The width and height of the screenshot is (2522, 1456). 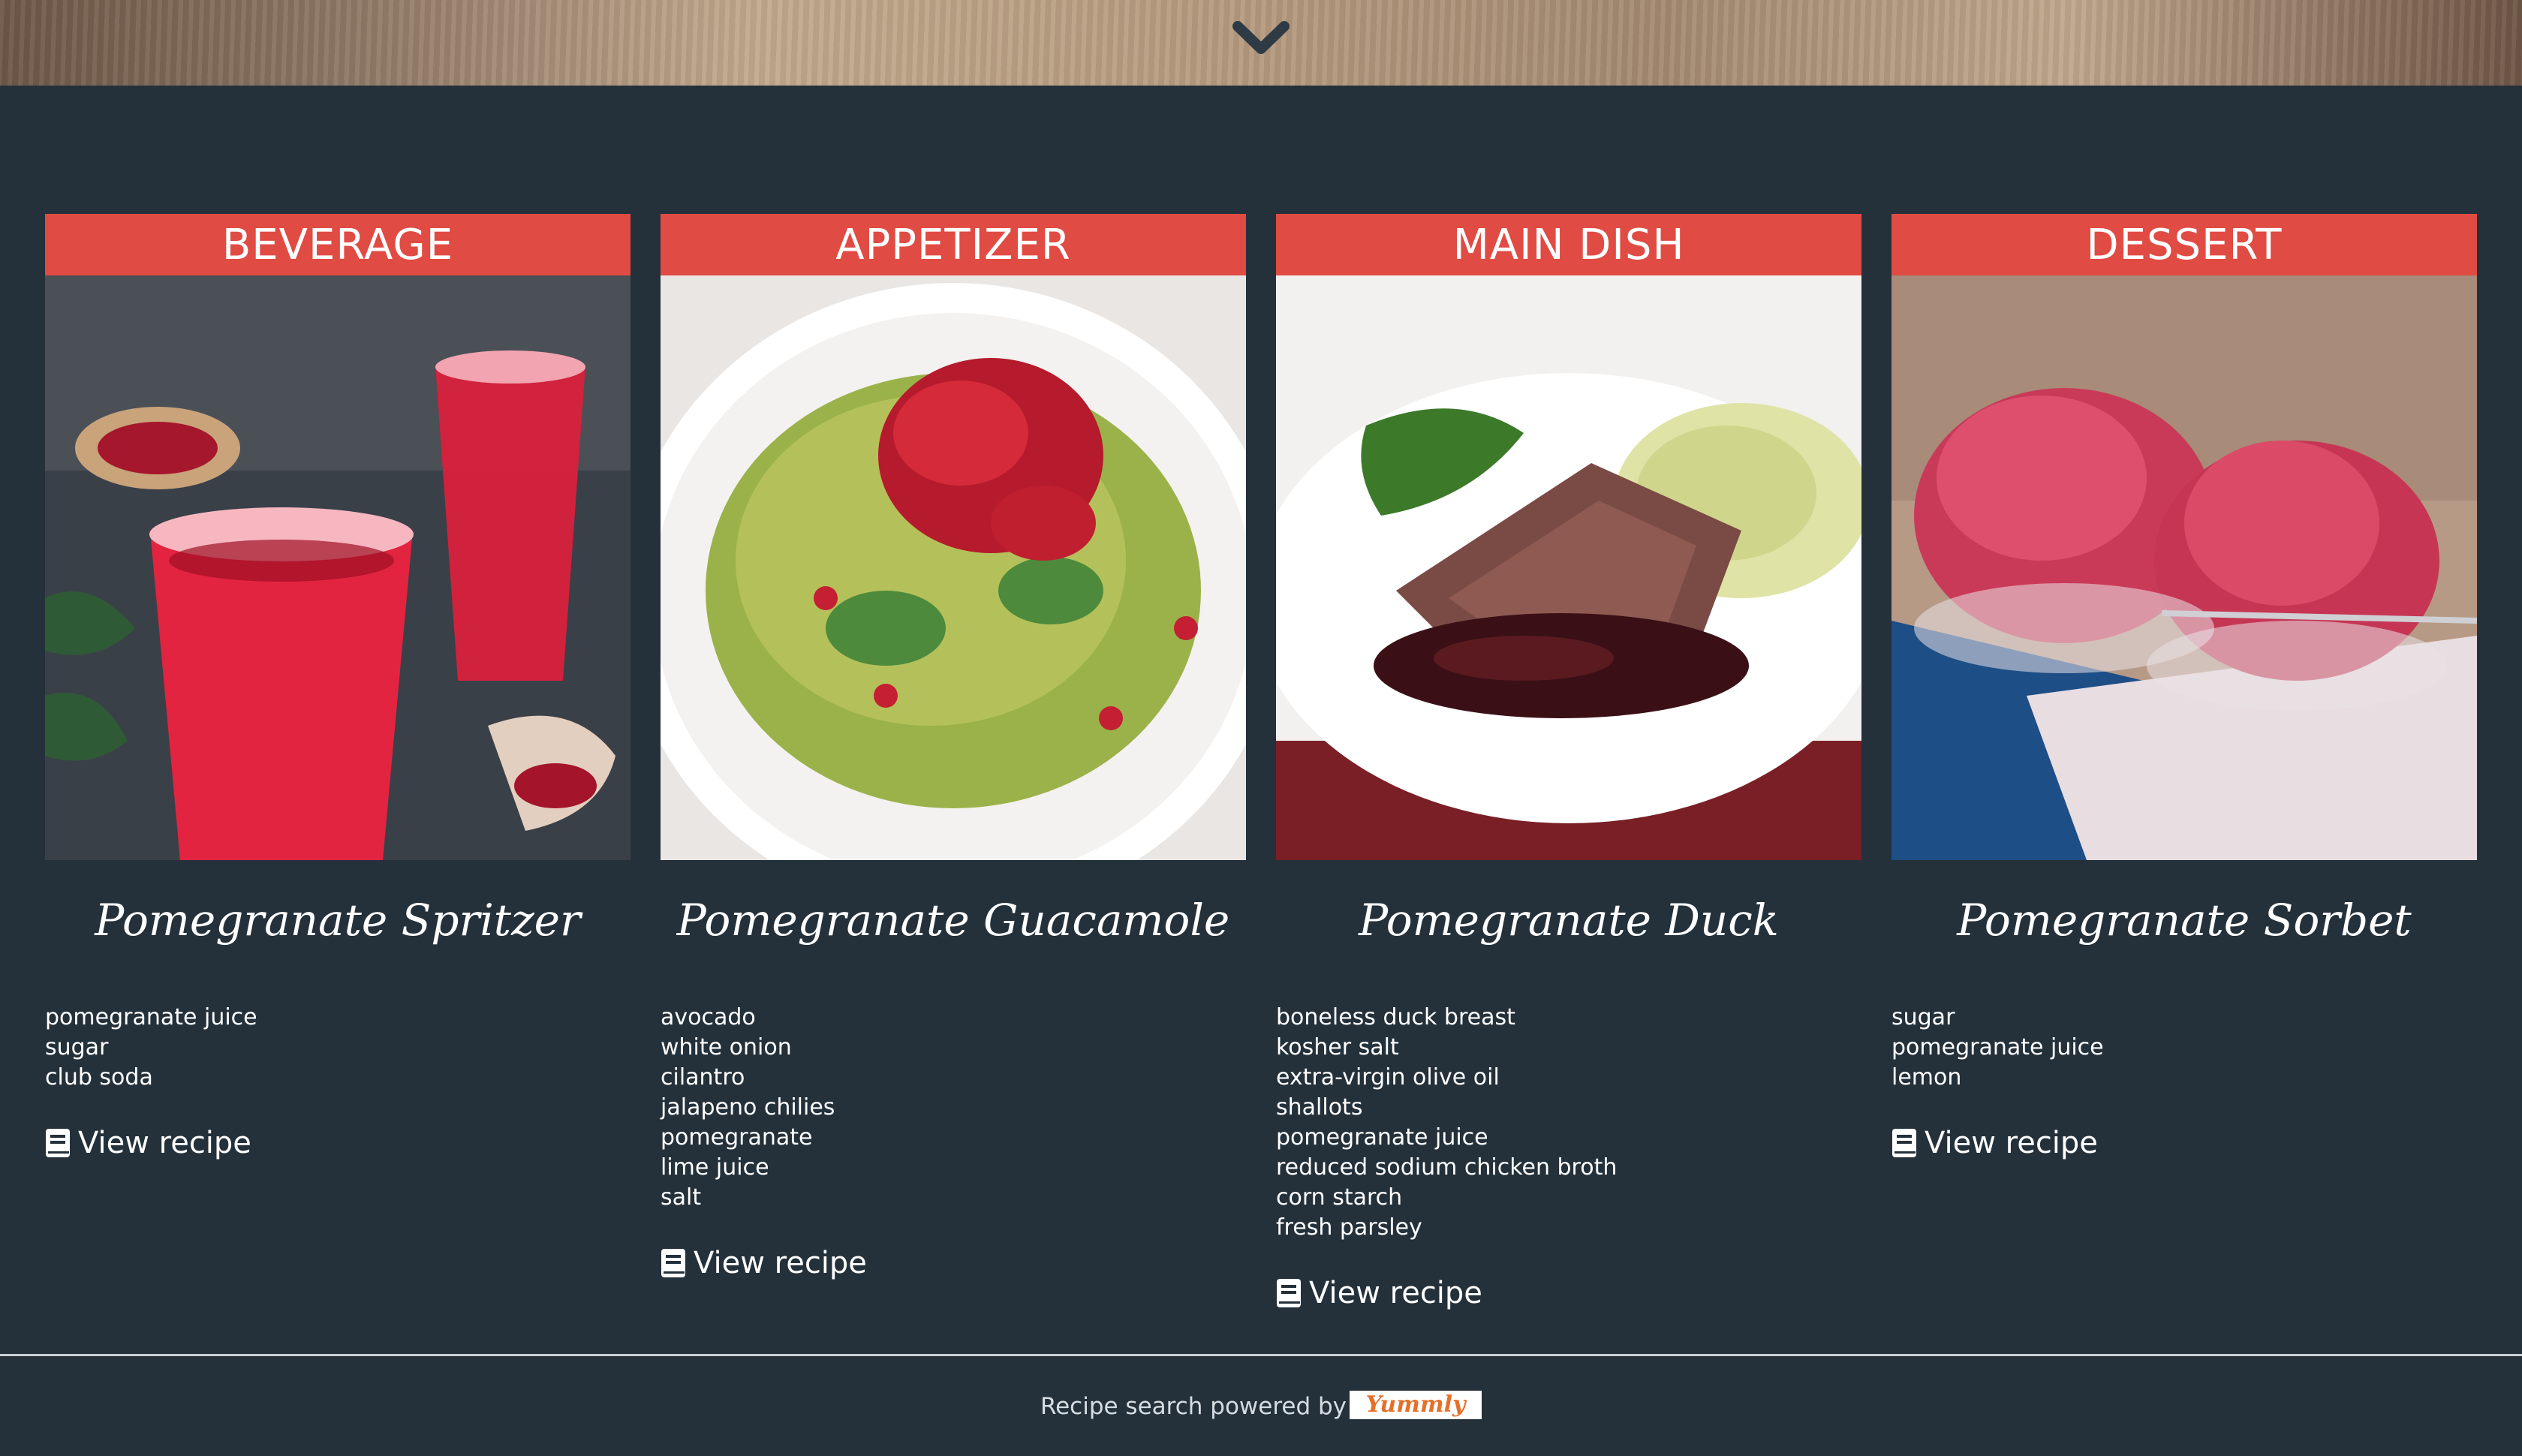 What do you see at coordinates (338, 920) in the screenshot?
I see `recipe-title: Pomegranate Spritzer` at bounding box center [338, 920].